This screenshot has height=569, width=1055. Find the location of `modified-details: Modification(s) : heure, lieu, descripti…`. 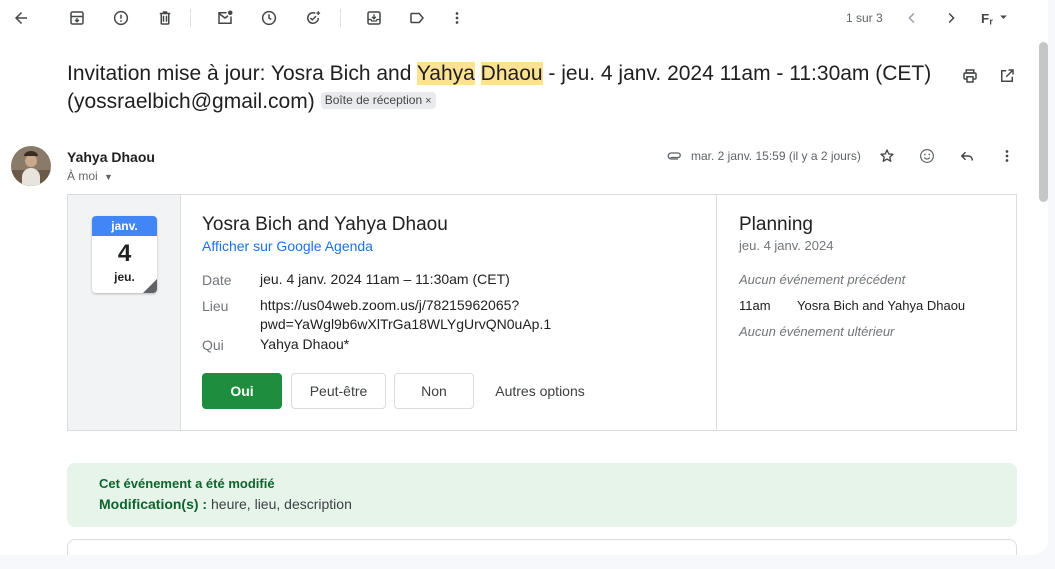

modified-details: Modification(s) : heure, lieu, descripti… is located at coordinates (225, 504).